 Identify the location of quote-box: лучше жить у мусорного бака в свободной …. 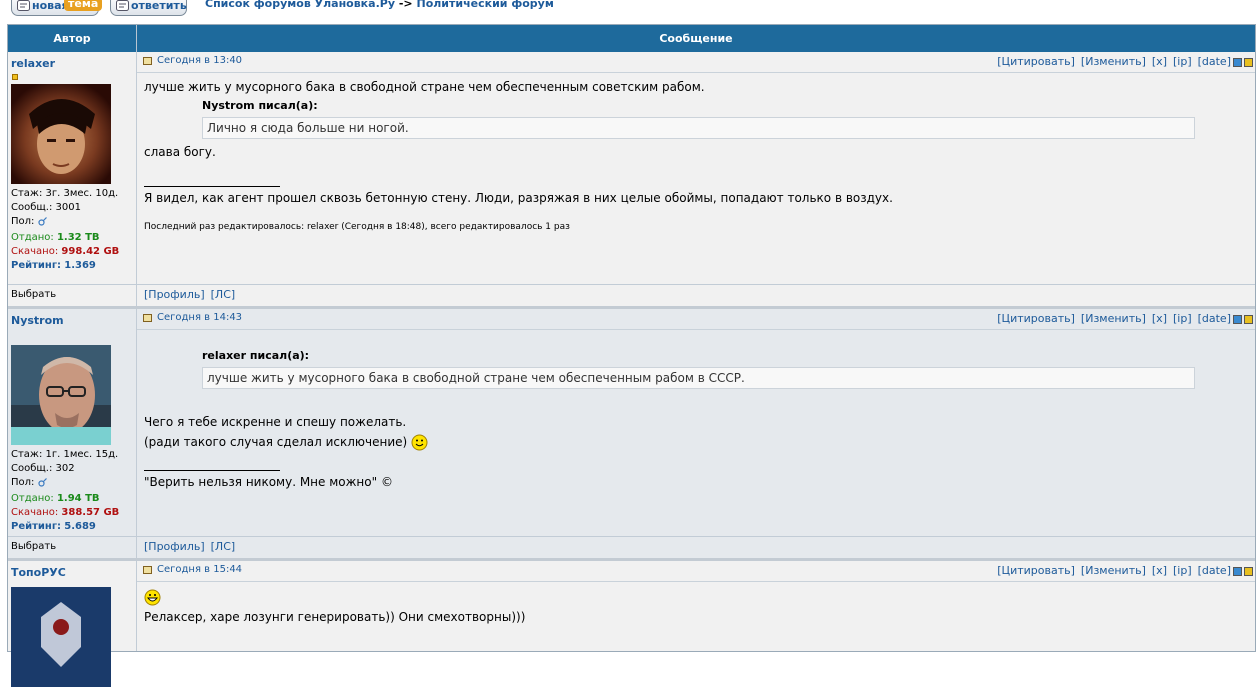
(698, 378).